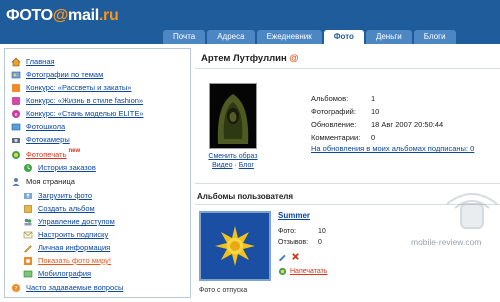  I want to click on camera-icon, so click(16, 140).